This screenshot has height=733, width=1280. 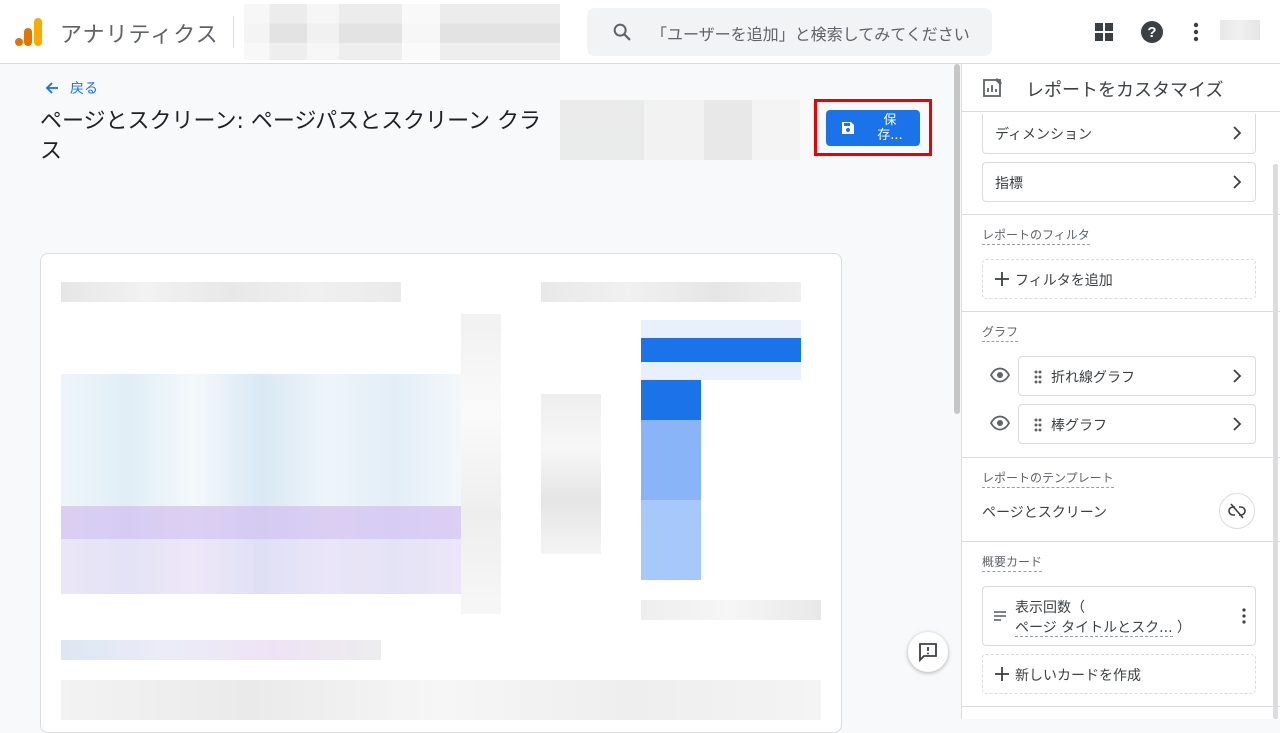 What do you see at coordinates (1012, 562) in the screenshot?
I see `summary-section-label: 概要カード` at bounding box center [1012, 562].